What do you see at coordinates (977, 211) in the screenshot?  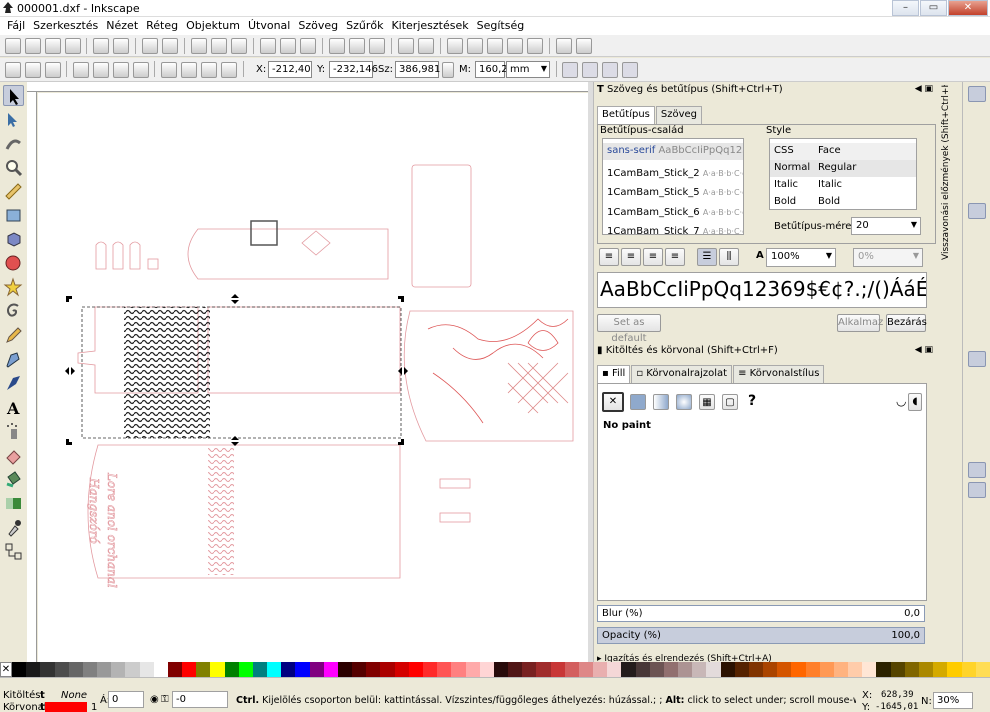 I see `snap-nodes-icon` at bounding box center [977, 211].